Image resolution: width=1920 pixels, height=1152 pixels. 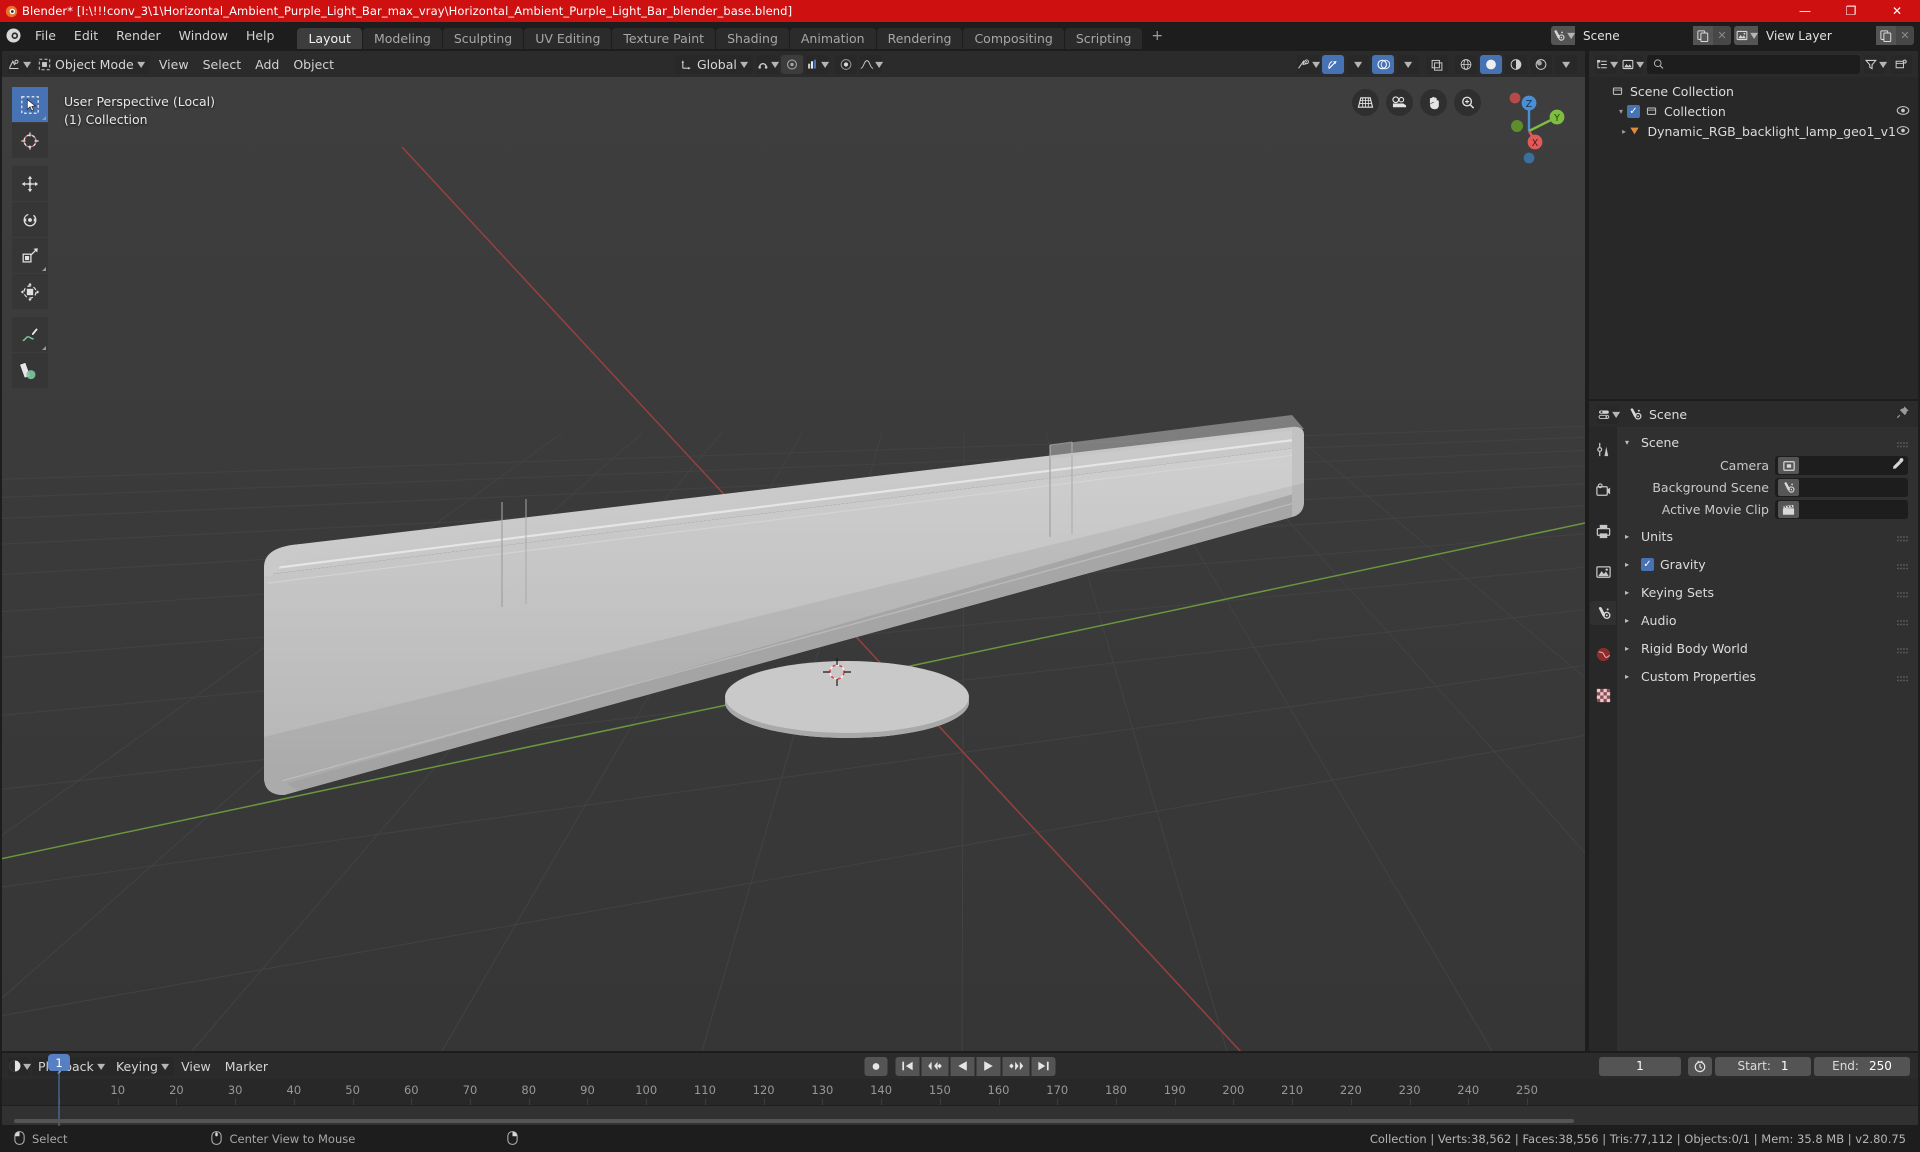 What do you see at coordinates (1529, 131) in the screenshot?
I see `viewport-axis-gizmo: Z Y X` at bounding box center [1529, 131].